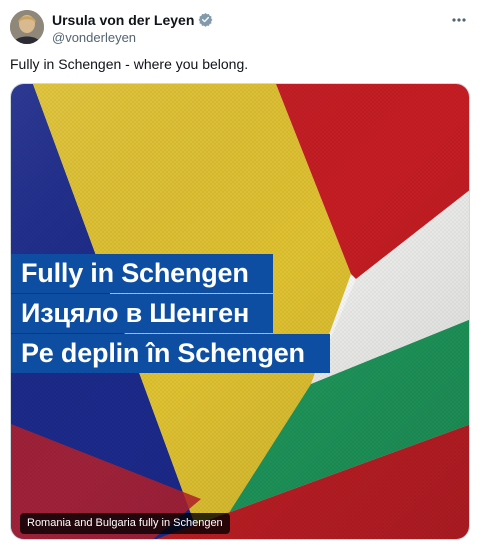  Describe the element at coordinates (129, 64) in the screenshot. I see `tweet-text: Fully in Schengen - where you belong.` at that location.